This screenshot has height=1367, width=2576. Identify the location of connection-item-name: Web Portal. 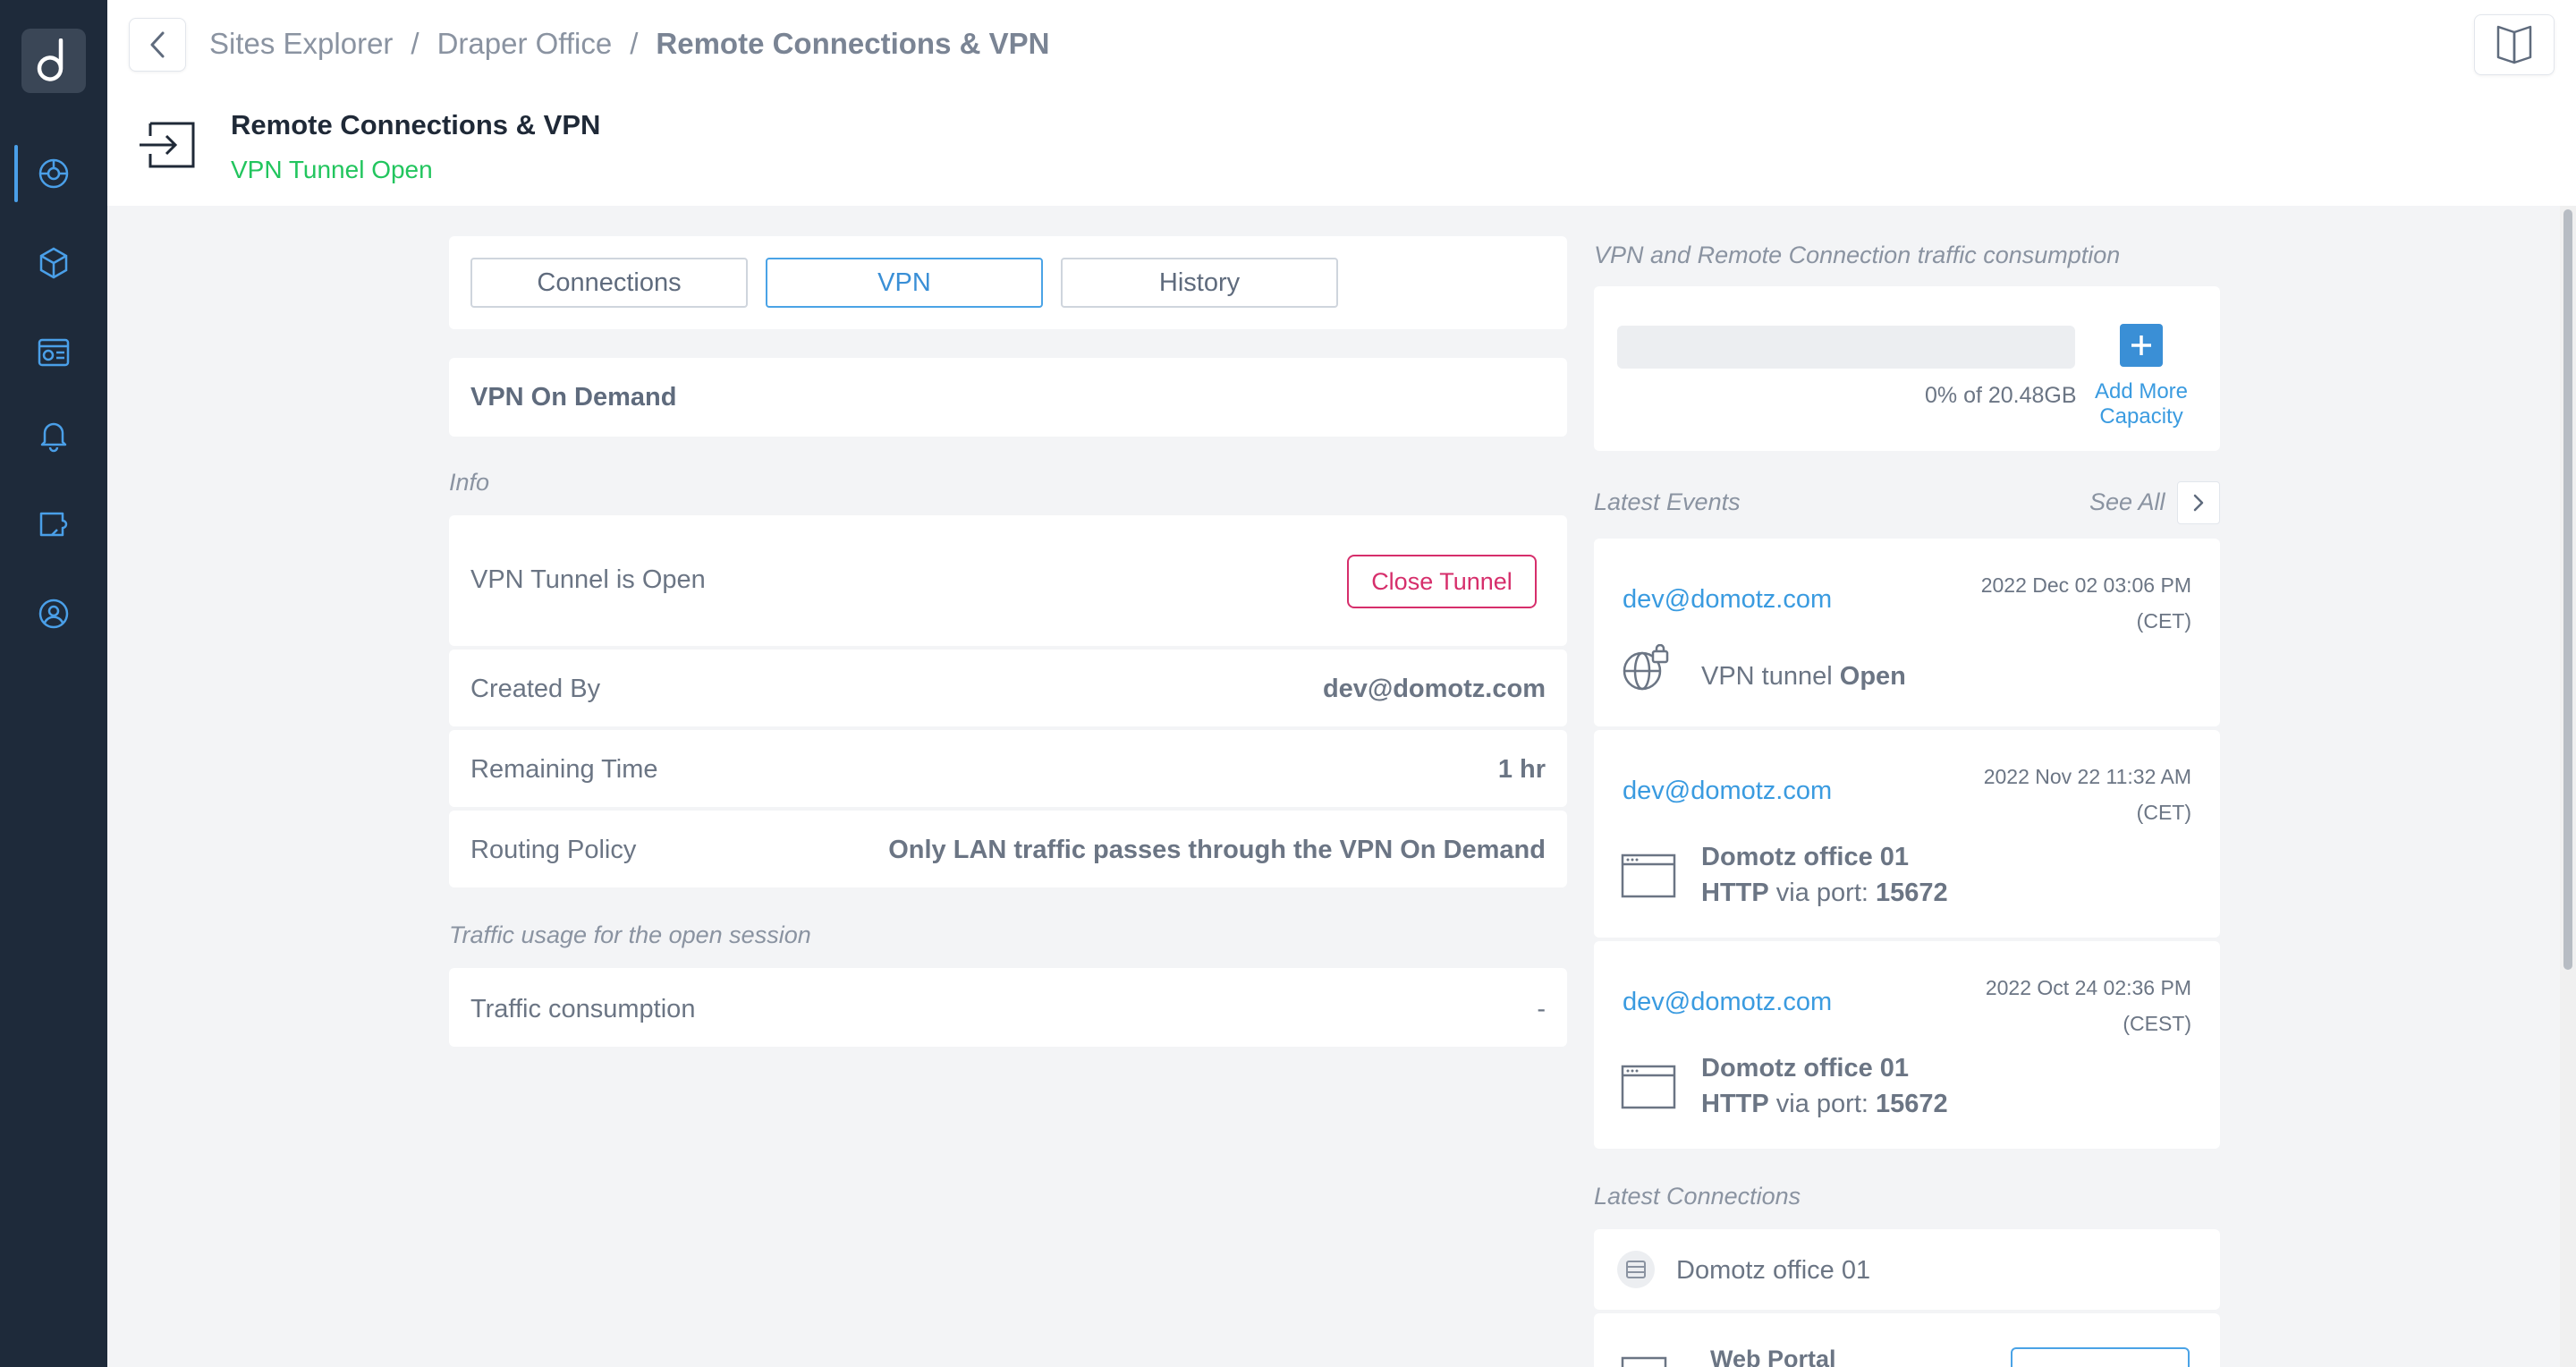
(1773, 1357).